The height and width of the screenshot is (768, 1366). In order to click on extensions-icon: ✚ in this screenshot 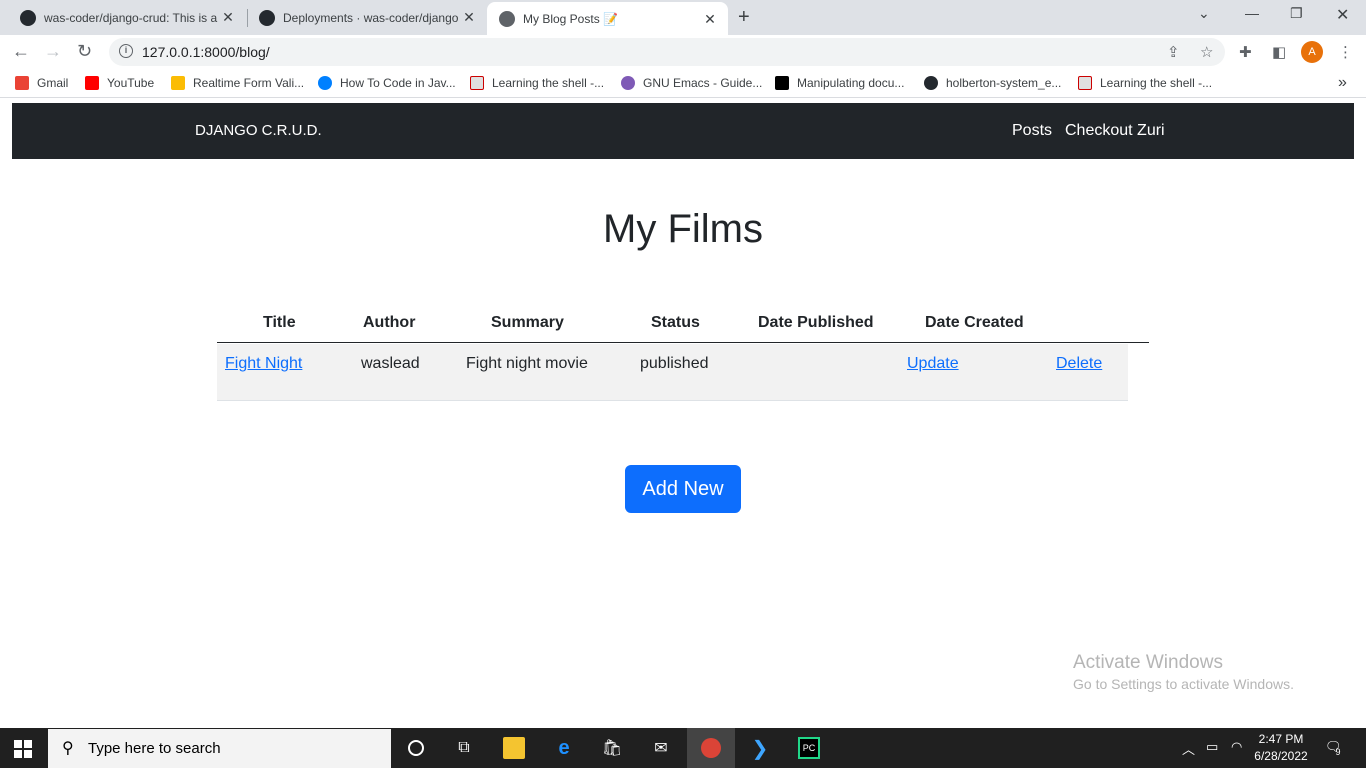, I will do `click(1245, 52)`.